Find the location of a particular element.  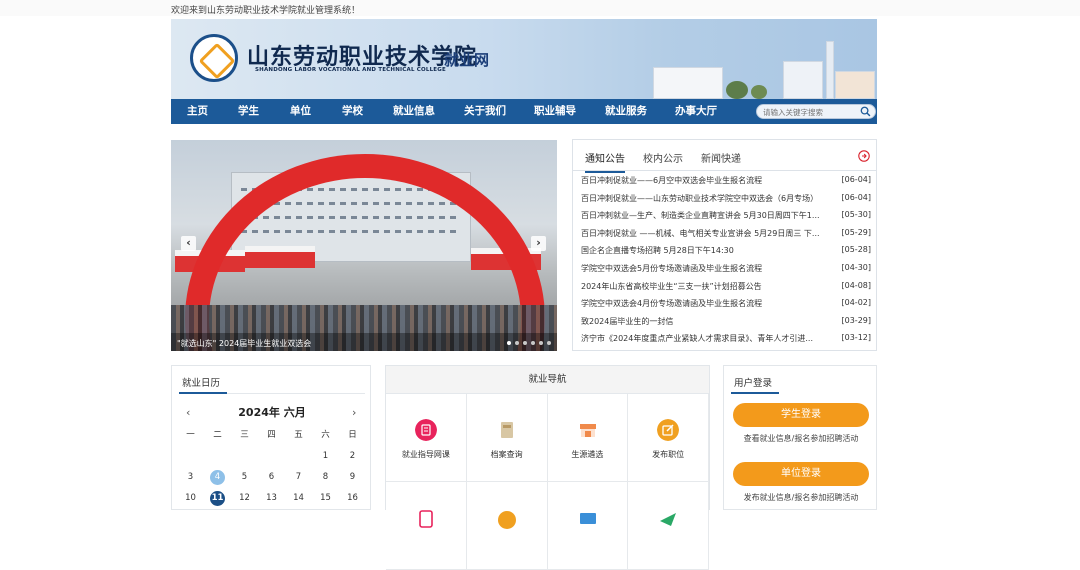

nav-item-home: 主页 is located at coordinates (197, 111).